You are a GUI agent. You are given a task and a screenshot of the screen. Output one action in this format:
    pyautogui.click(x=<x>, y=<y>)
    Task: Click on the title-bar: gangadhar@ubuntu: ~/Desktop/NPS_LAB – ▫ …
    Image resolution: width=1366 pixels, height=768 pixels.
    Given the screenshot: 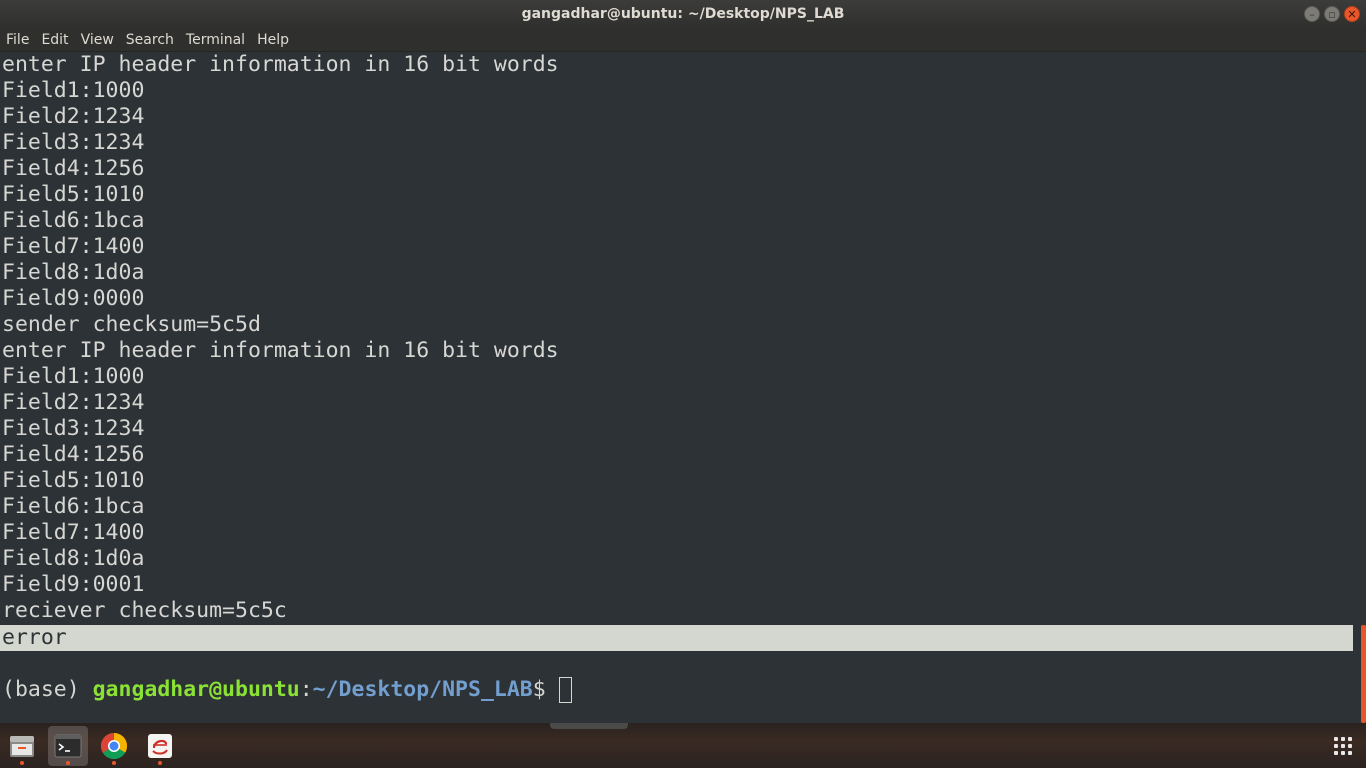 What is the action you would take?
    pyautogui.click(x=683, y=14)
    